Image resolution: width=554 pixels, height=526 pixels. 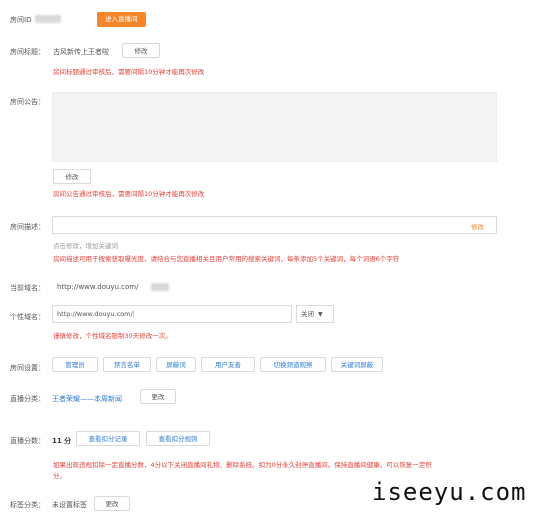 What do you see at coordinates (158, 396) in the screenshot?
I see `category-edit-button: 更改` at bounding box center [158, 396].